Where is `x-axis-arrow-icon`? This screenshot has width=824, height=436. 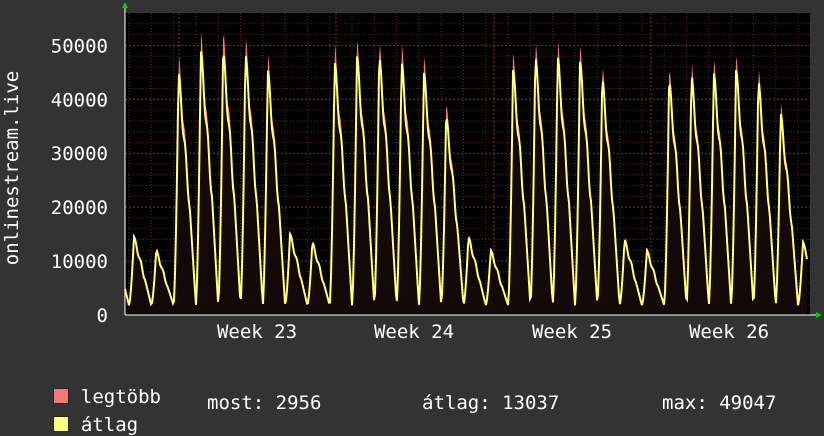
x-axis-arrow-icon is located at coordinates (819, 315).